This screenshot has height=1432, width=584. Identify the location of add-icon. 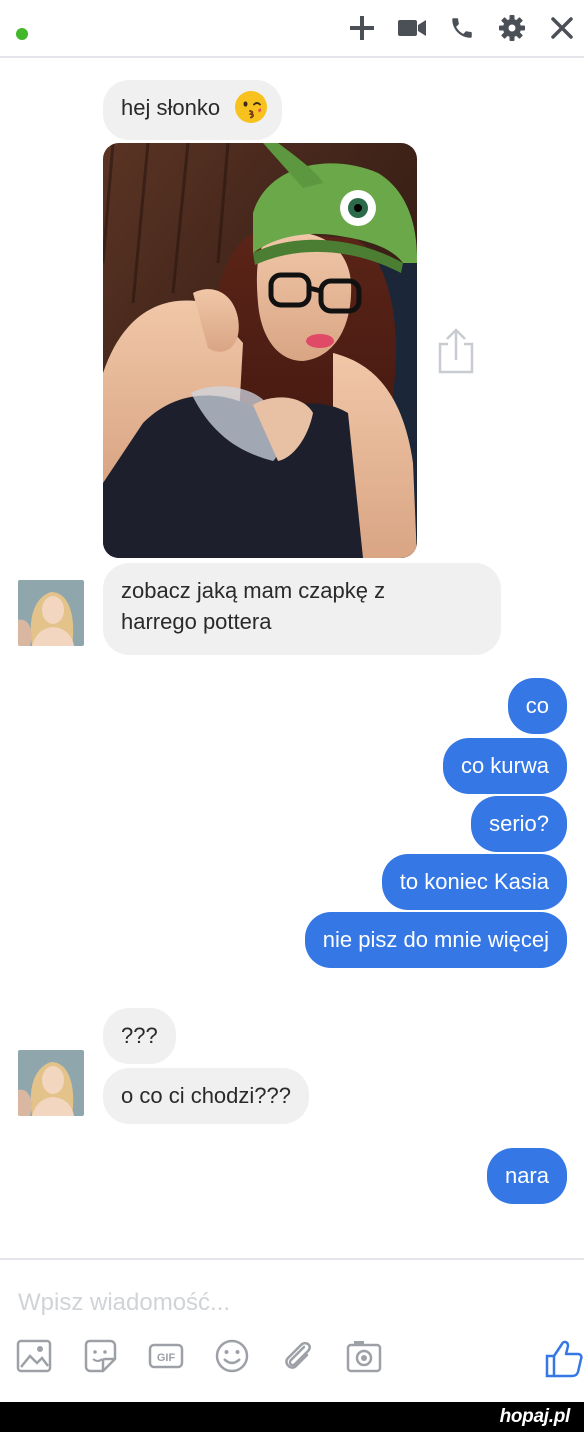
(362, 28).